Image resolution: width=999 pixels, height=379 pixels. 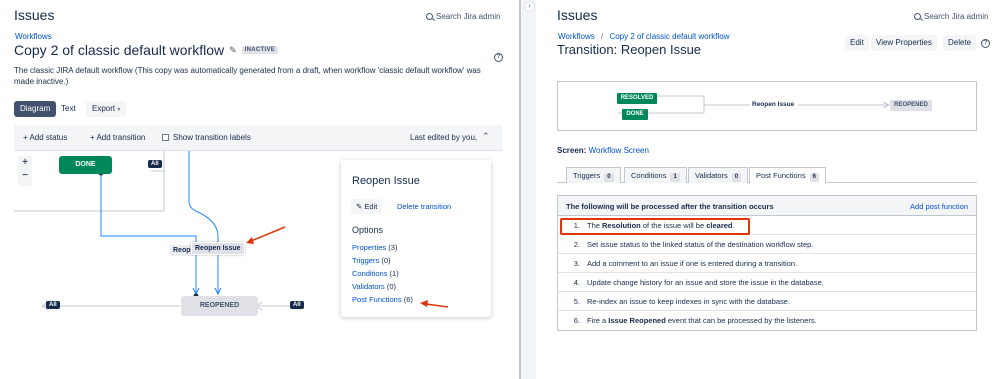 I want to click on transition-line-resolved, so click(x=203, y=222).